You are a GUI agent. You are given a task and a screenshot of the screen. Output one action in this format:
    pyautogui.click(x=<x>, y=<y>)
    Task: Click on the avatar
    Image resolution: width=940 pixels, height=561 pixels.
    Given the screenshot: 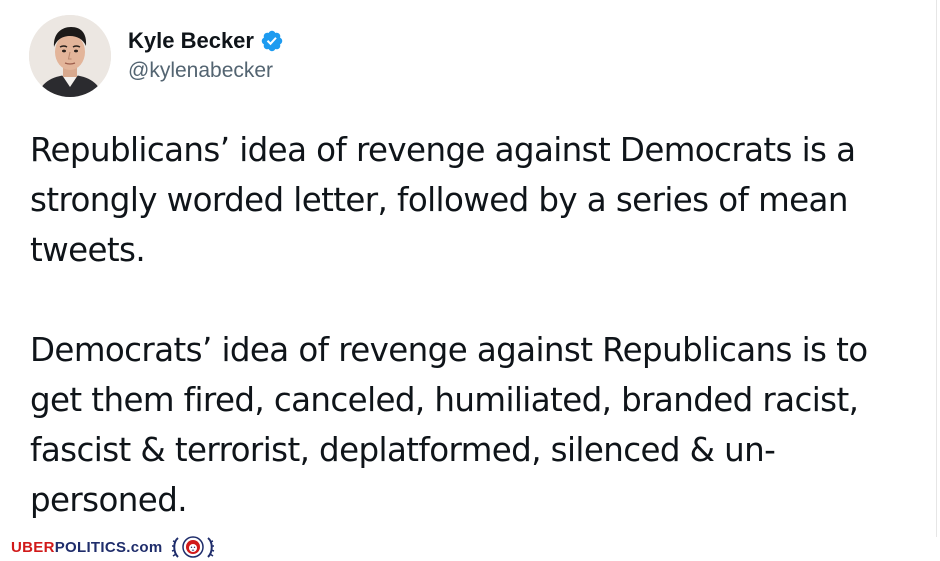 What is the action you would take?
    pyautogui.click(x=70, y=56)
    